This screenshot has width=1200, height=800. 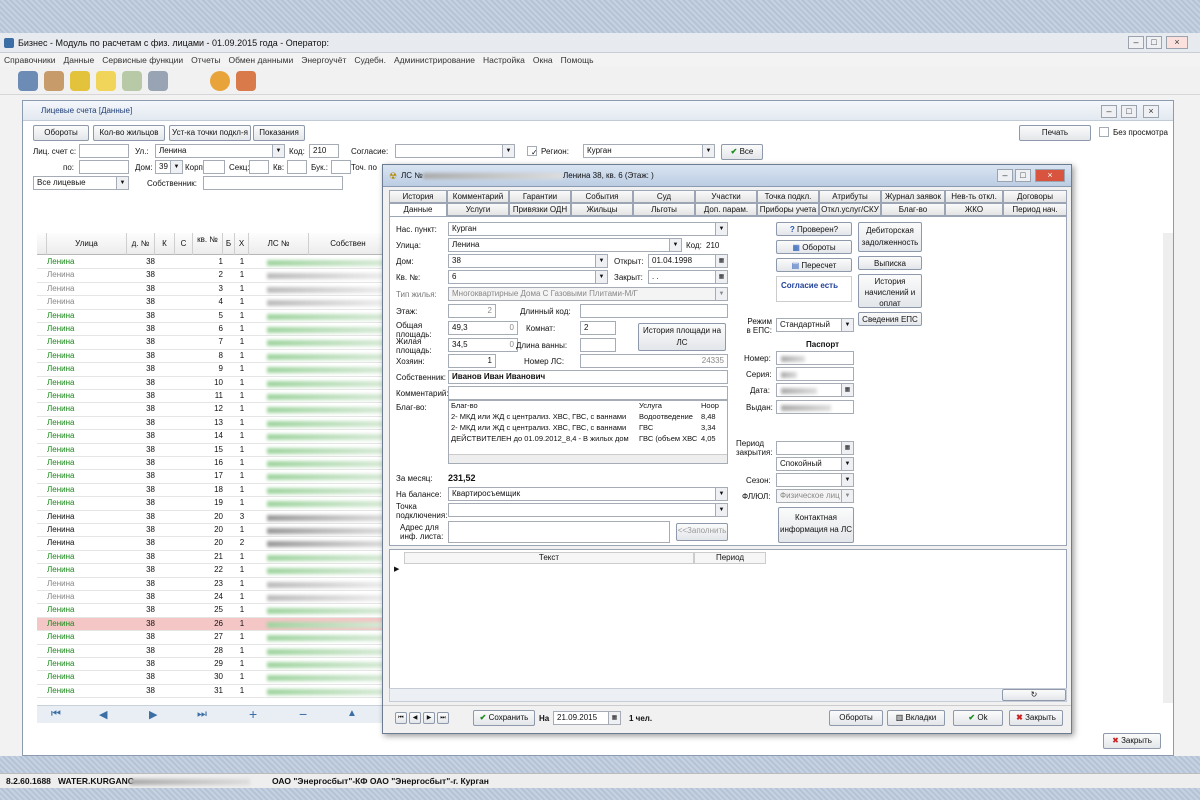 I want to click on table-row: Ленина 38 20 1, so click(x=212, y=531).